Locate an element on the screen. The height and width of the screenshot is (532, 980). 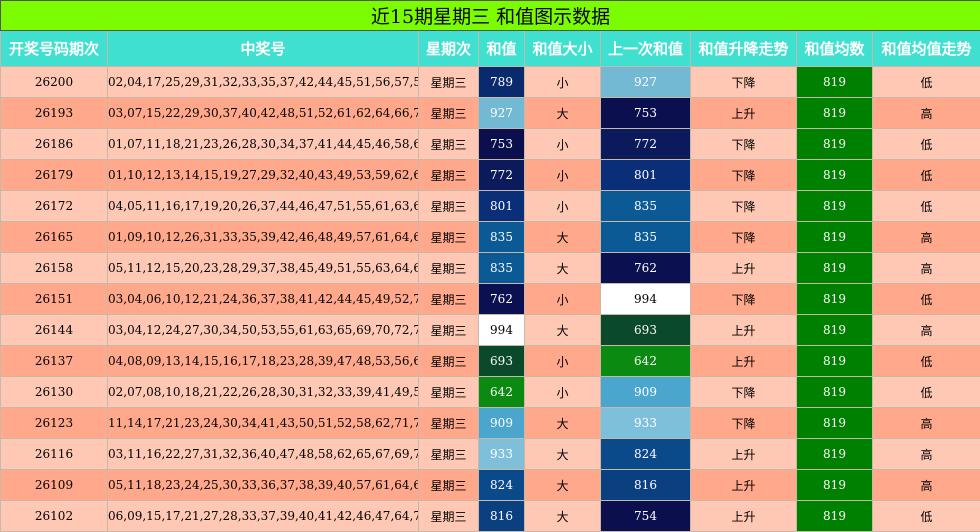
sum-cell: 762 is located at coordinates (501, 299).